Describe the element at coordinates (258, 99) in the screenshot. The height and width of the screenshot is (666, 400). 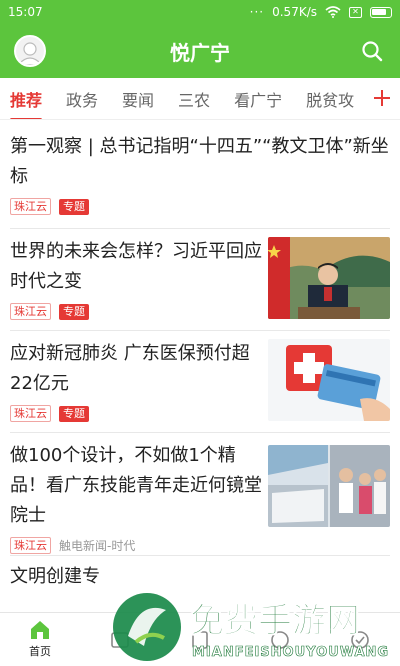
I see `tab-guangning: 看广宁` at that location.